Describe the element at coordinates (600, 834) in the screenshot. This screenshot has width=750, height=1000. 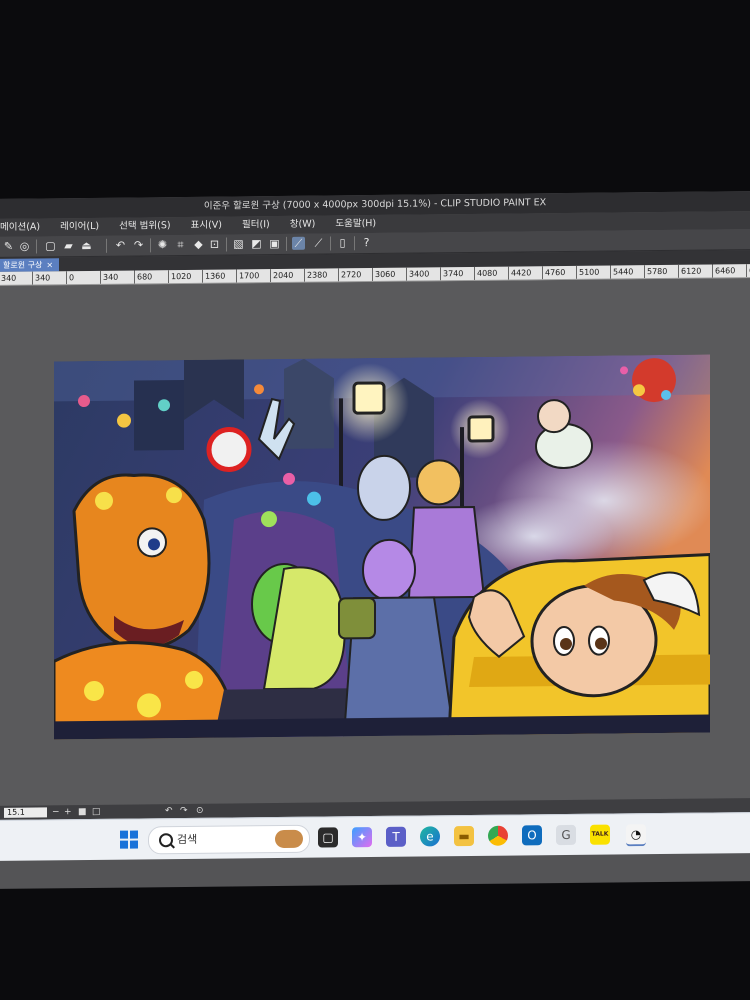
I see `kakaotalk-icon: TALK` at that location.